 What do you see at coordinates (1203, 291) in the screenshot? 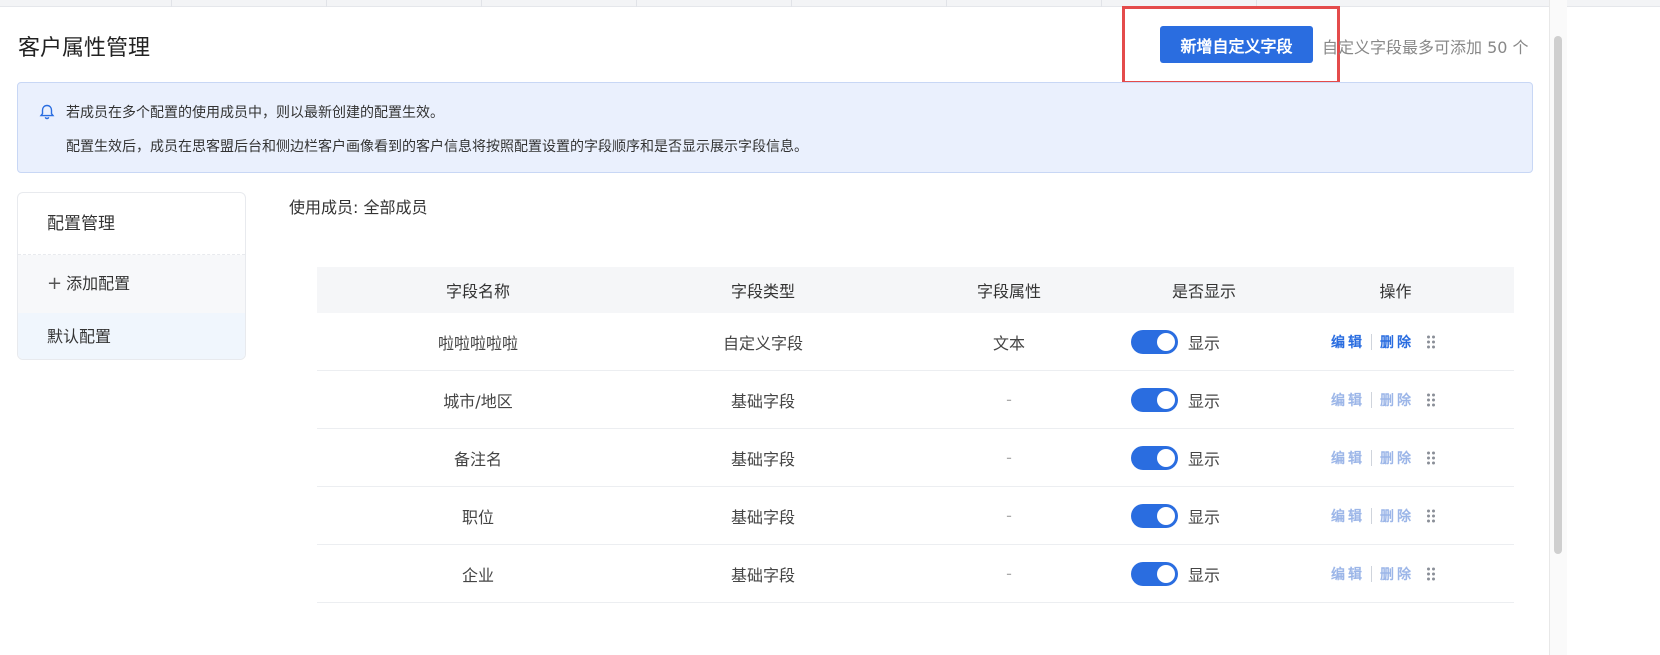
I see `column-header: 是否显示` at bounding box center [1203, 291].